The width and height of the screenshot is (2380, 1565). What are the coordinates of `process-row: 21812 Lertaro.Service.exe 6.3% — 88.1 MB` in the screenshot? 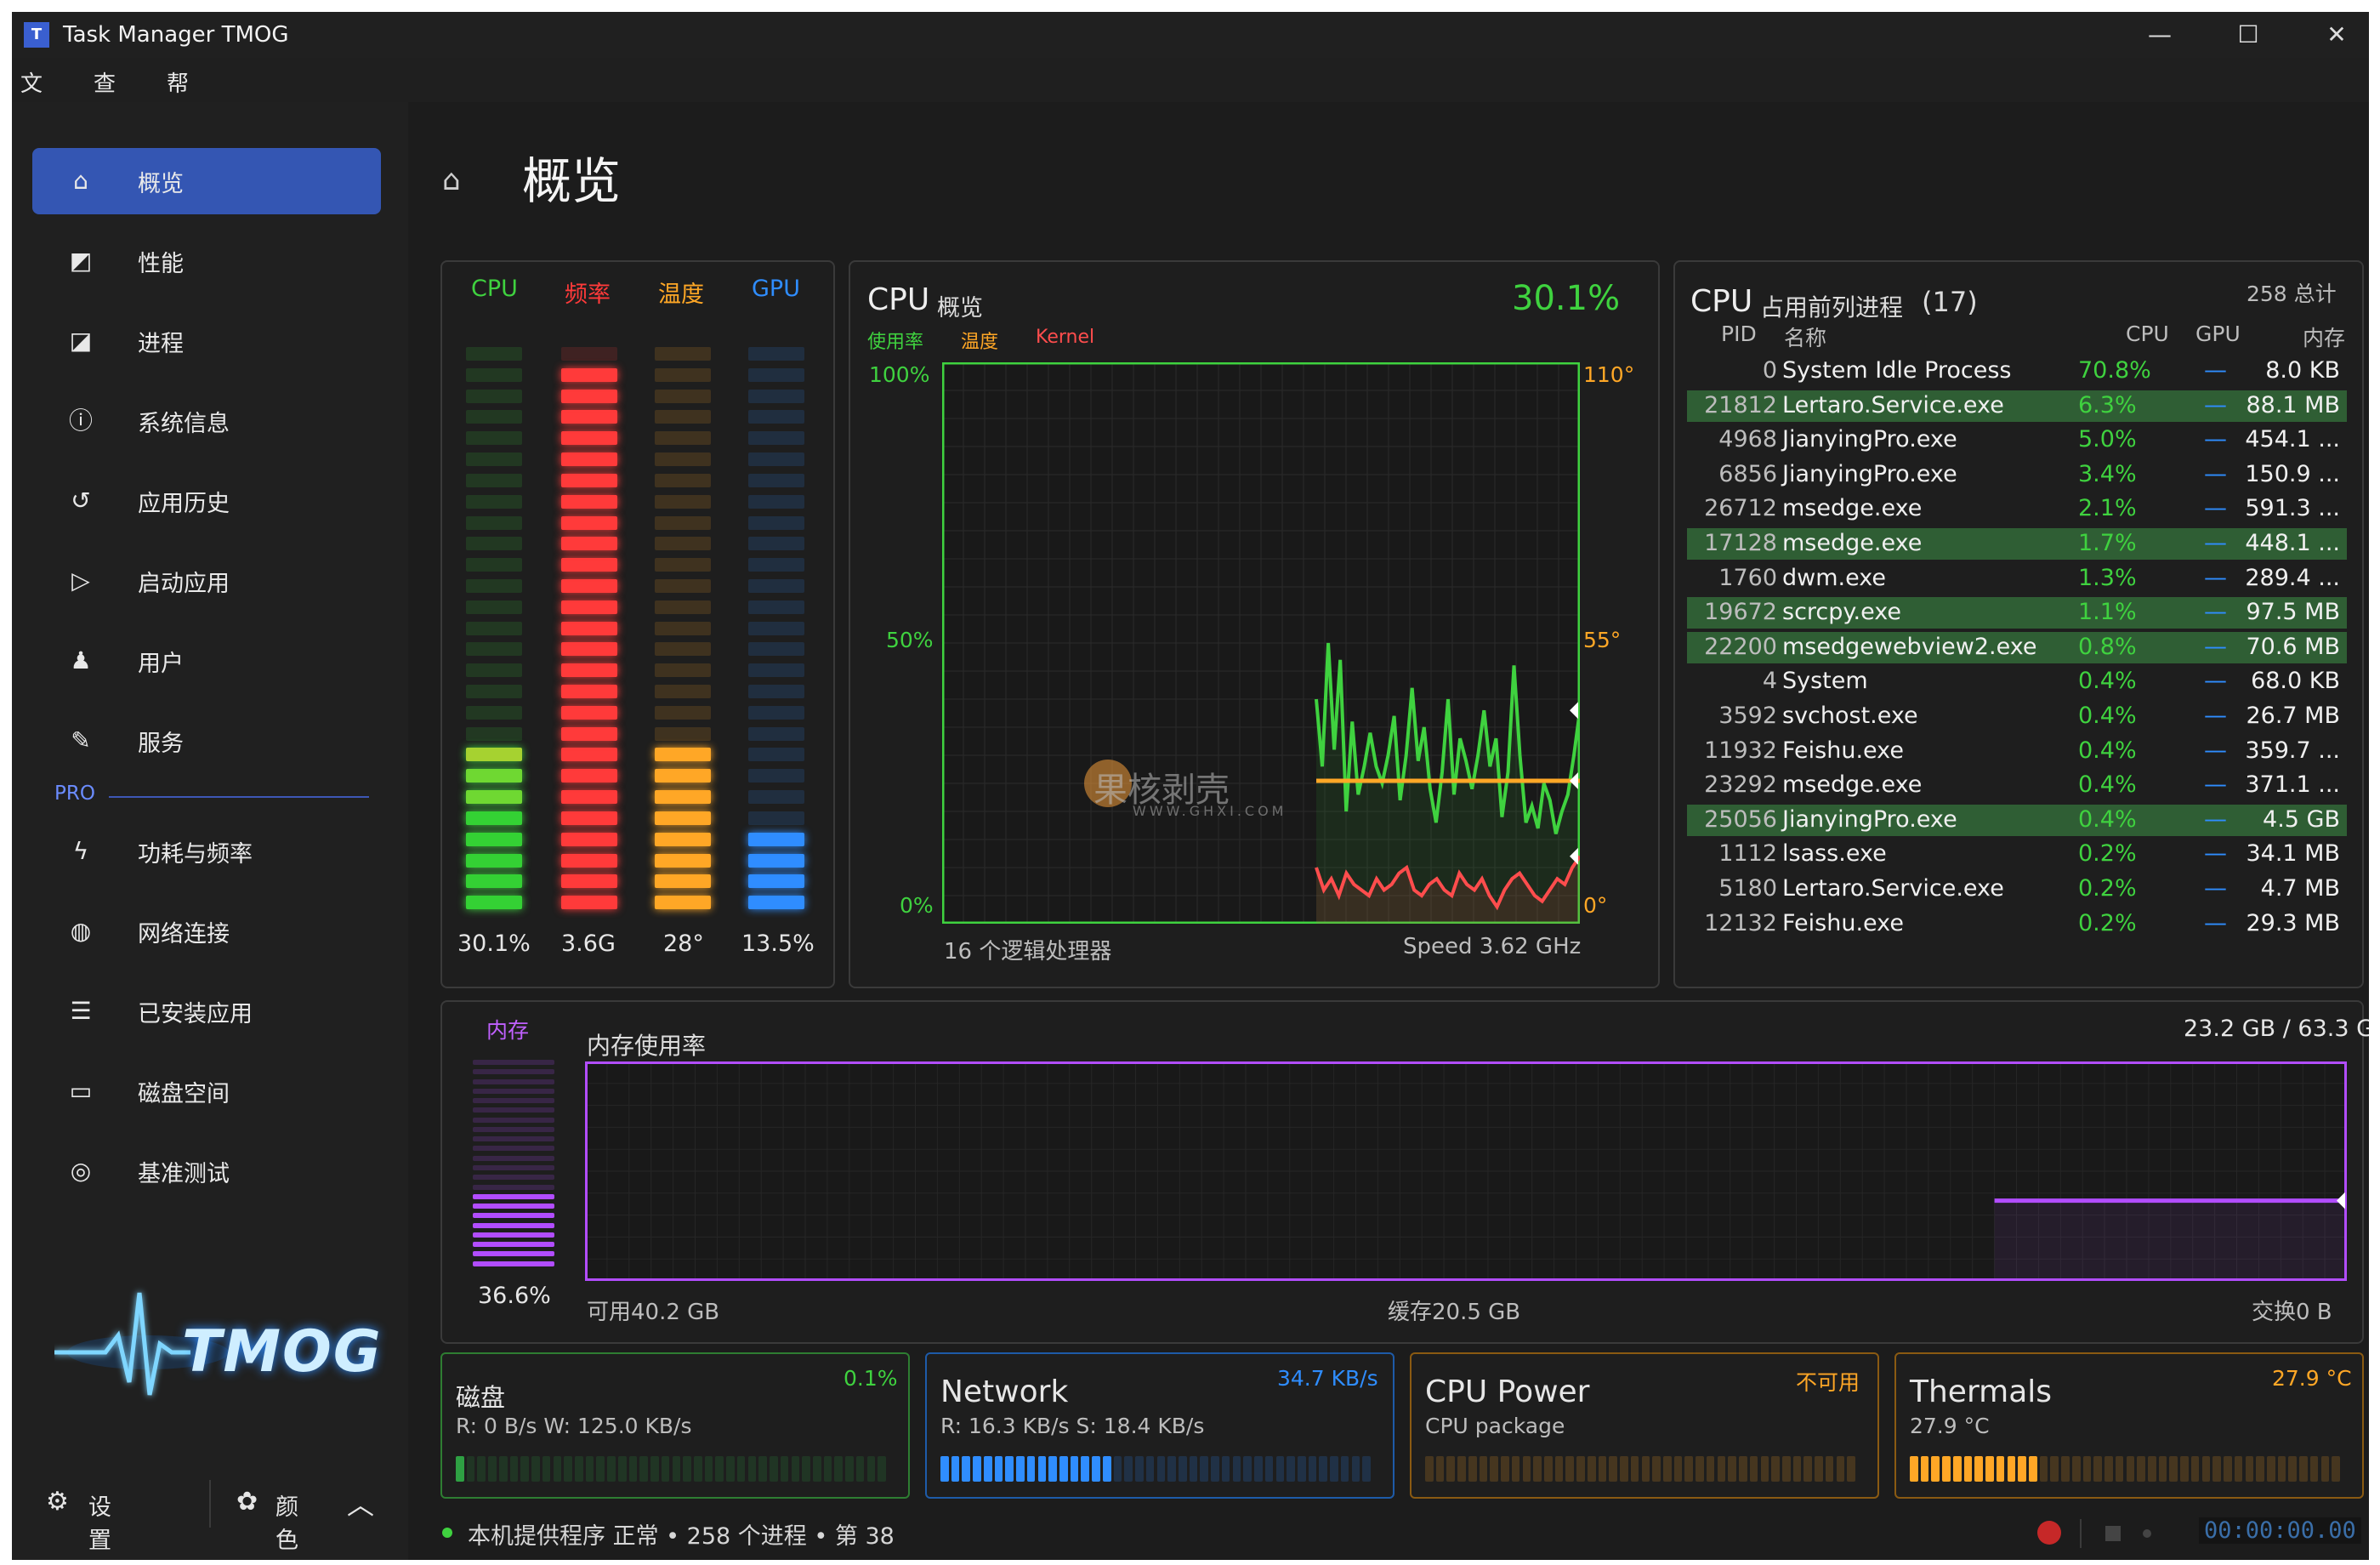 It's located at (2017, 406).